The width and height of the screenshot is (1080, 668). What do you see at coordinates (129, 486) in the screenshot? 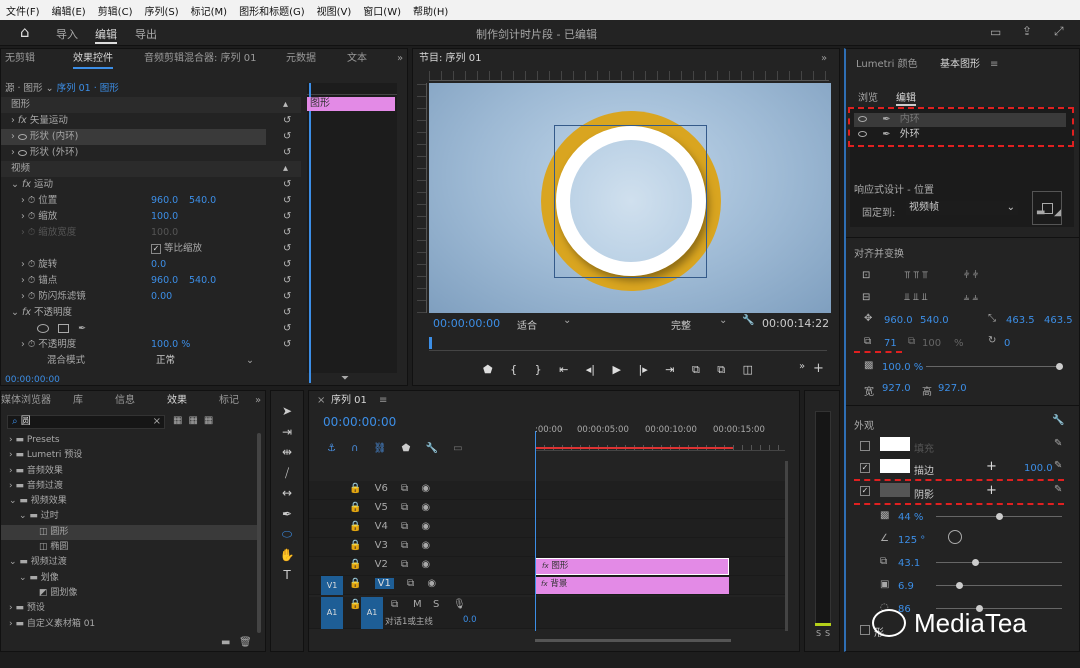
I see `tree-item-audio-transitions: › ▬ 音频过渡` at bounding box center [129, 486].